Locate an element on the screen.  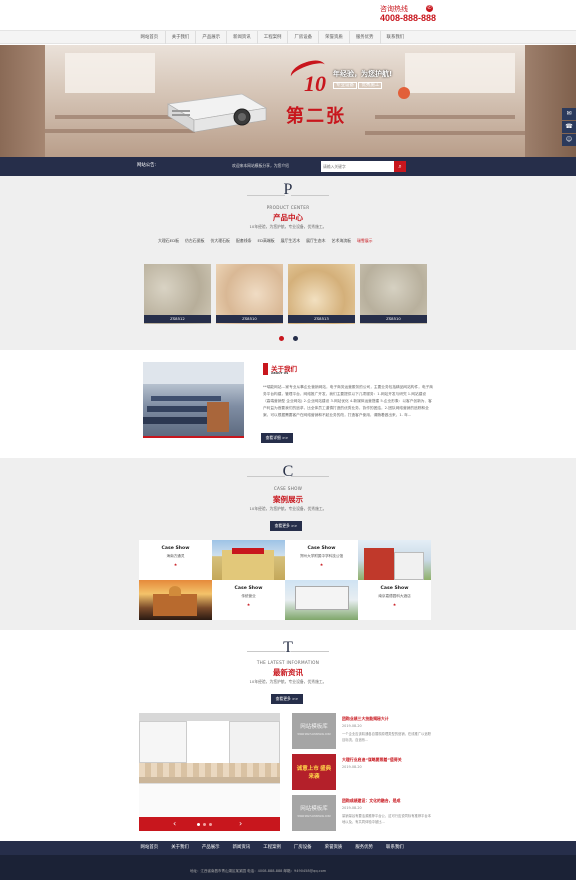
nav-item-advantages: 服务优势 is located at coordinates (364, 37).